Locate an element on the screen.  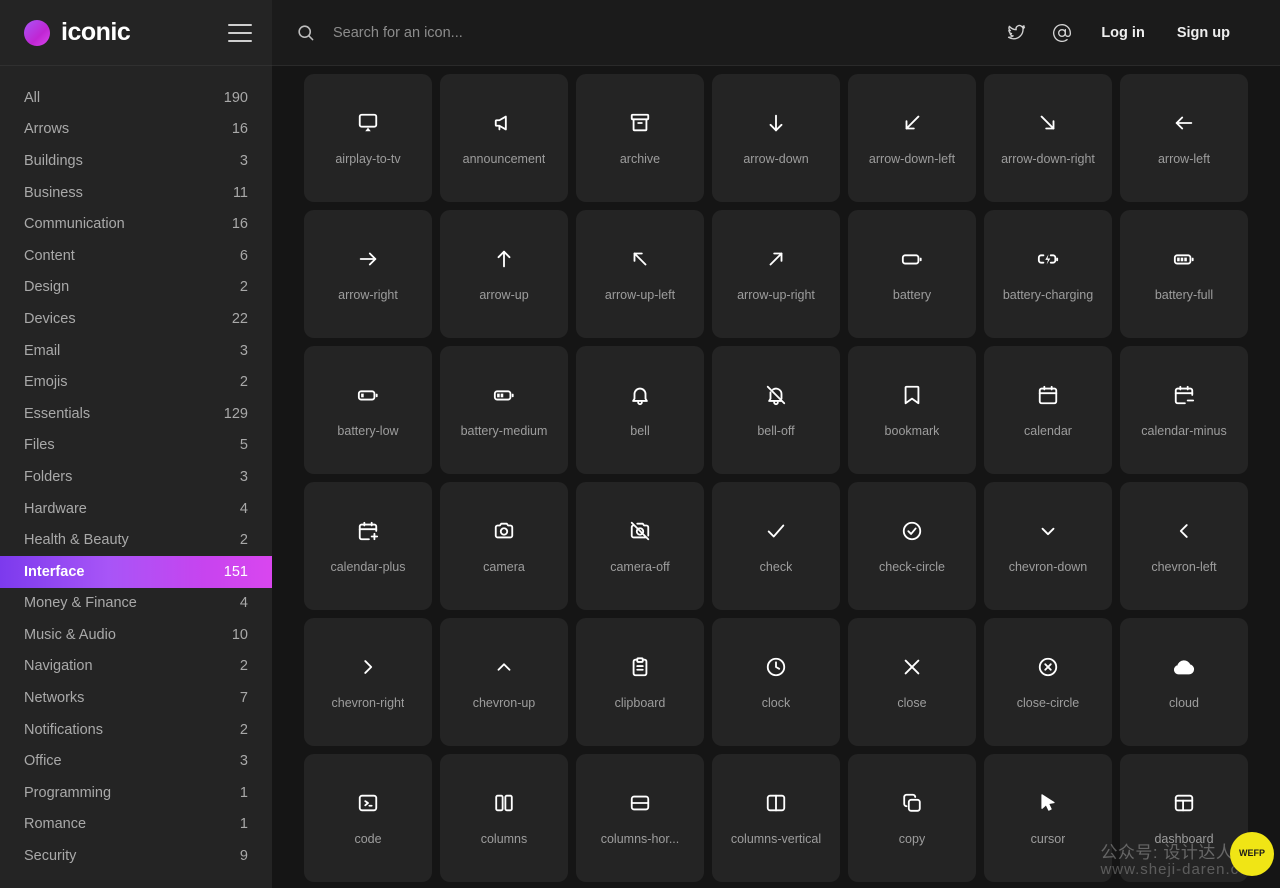
icon-card-dashboard: dashboard is located at coordinates (1184, 818).